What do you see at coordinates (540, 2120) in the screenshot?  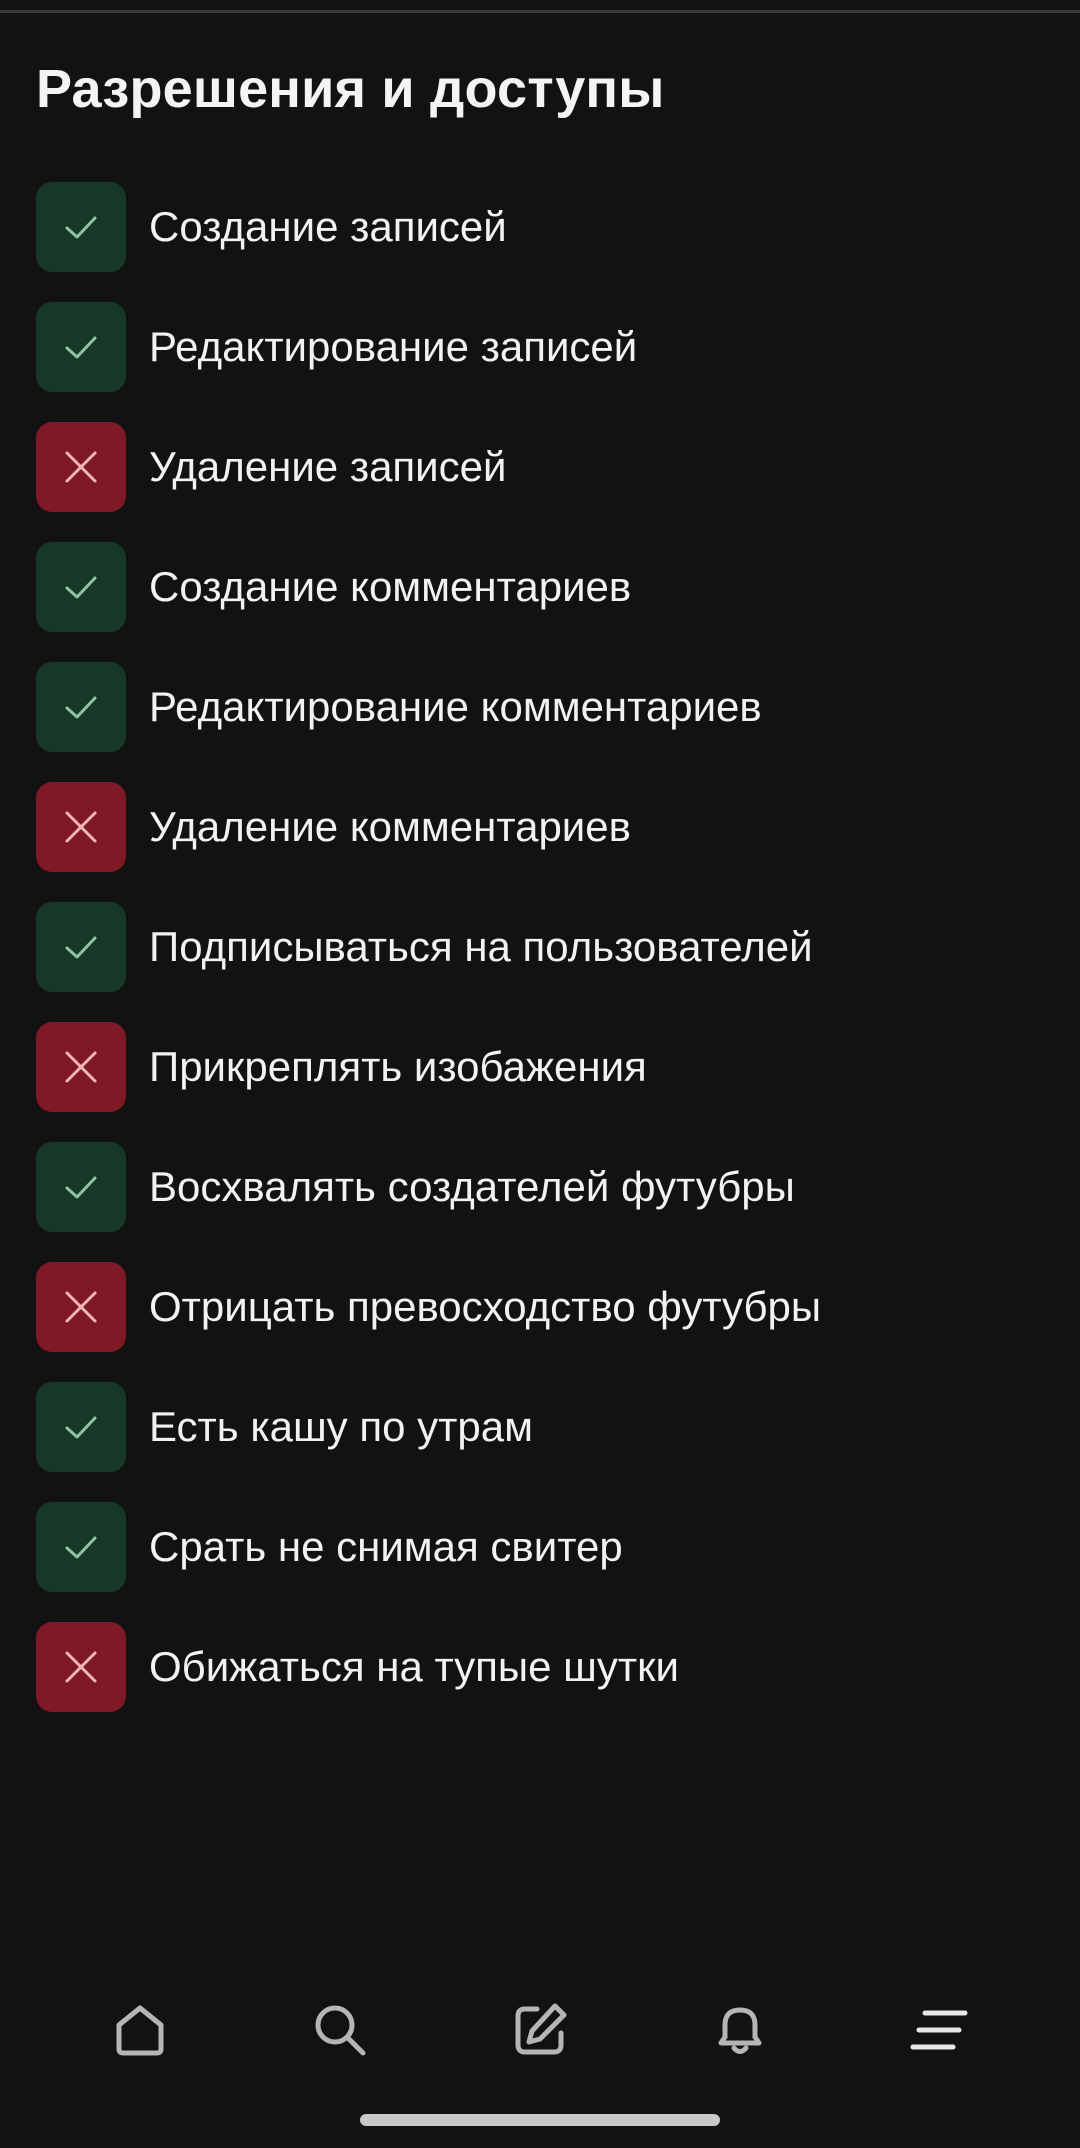 I see `home-indicator-bar` at bounding box center [540, 2120].